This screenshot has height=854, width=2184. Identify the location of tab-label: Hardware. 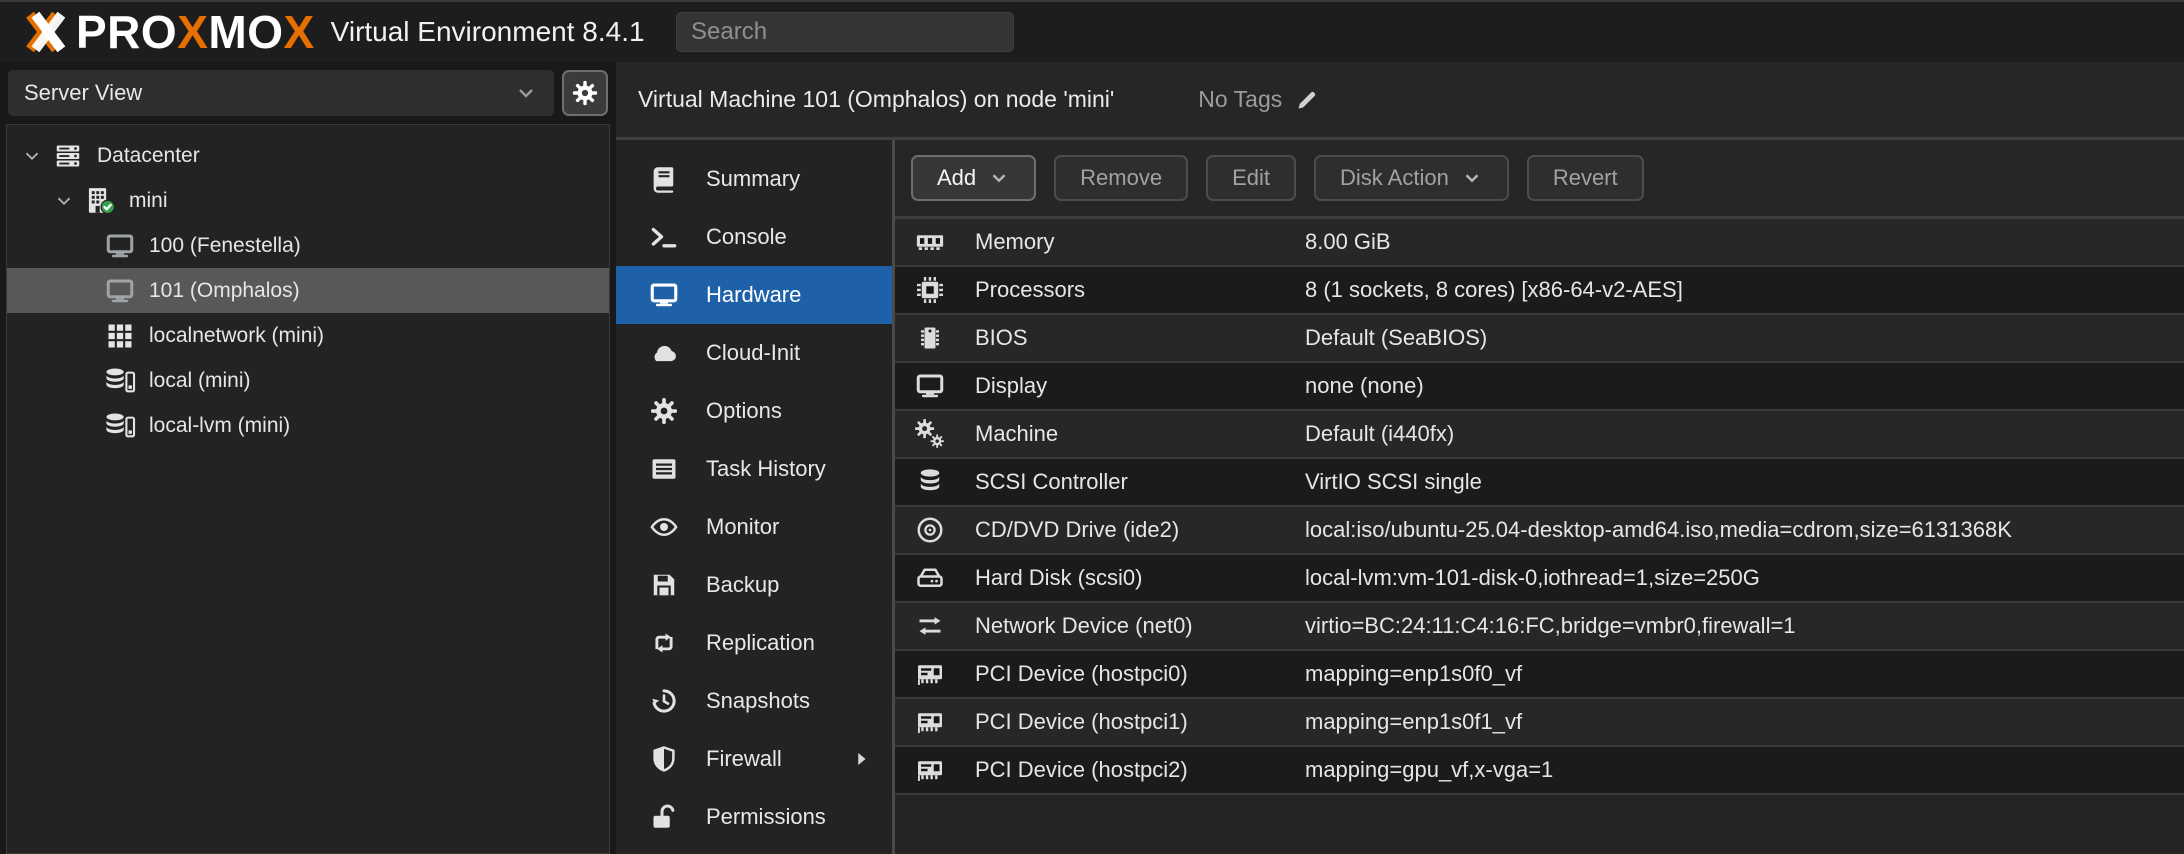
(754, 294).